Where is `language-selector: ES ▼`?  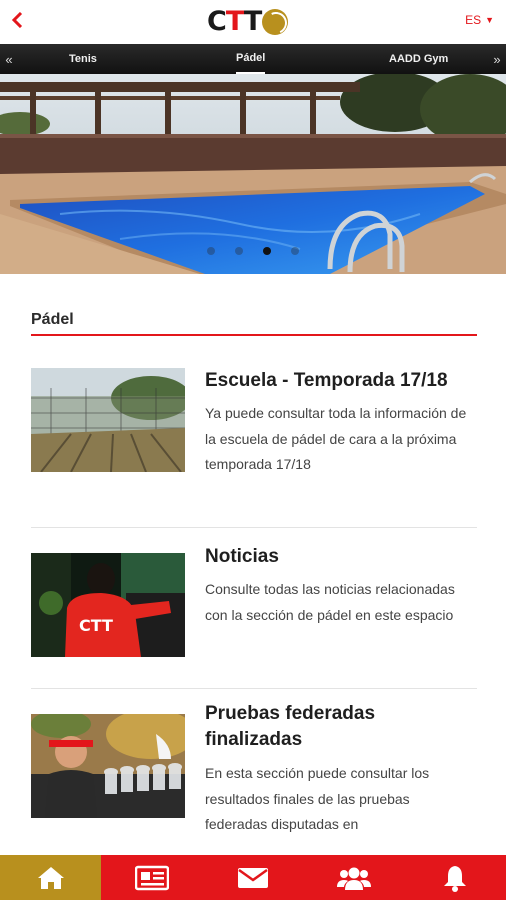
language-selector: ES ▼ is located at coordinates (479, 20).